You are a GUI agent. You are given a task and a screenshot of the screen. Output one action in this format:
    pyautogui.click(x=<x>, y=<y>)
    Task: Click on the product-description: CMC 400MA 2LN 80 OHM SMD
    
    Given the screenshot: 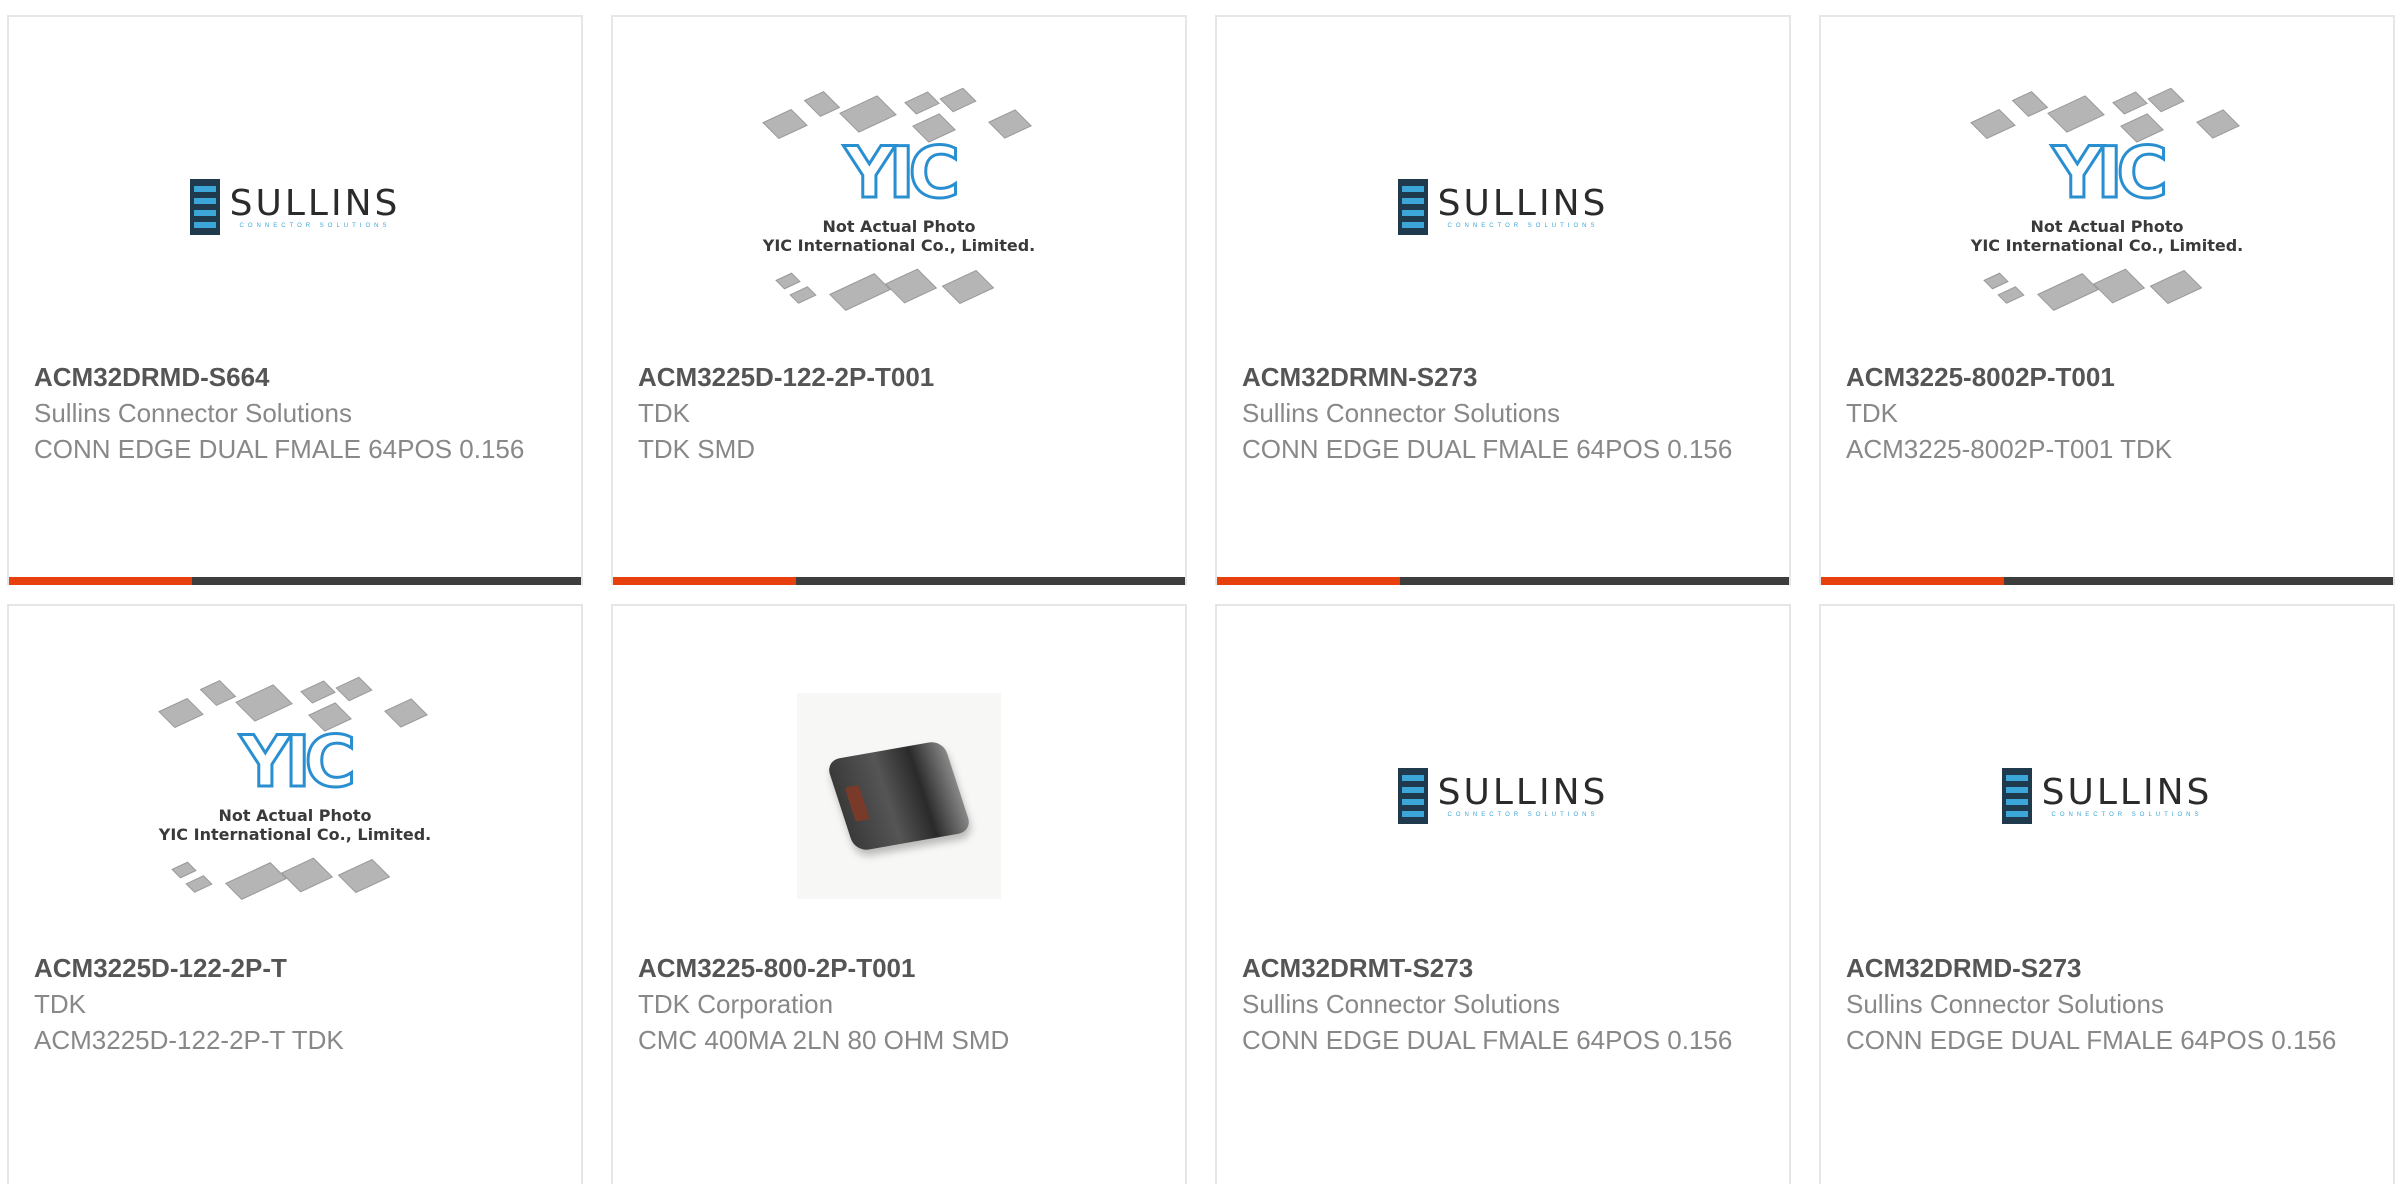 What is the action you would take?
    pyautogui.click(x=824, y=1040)
    